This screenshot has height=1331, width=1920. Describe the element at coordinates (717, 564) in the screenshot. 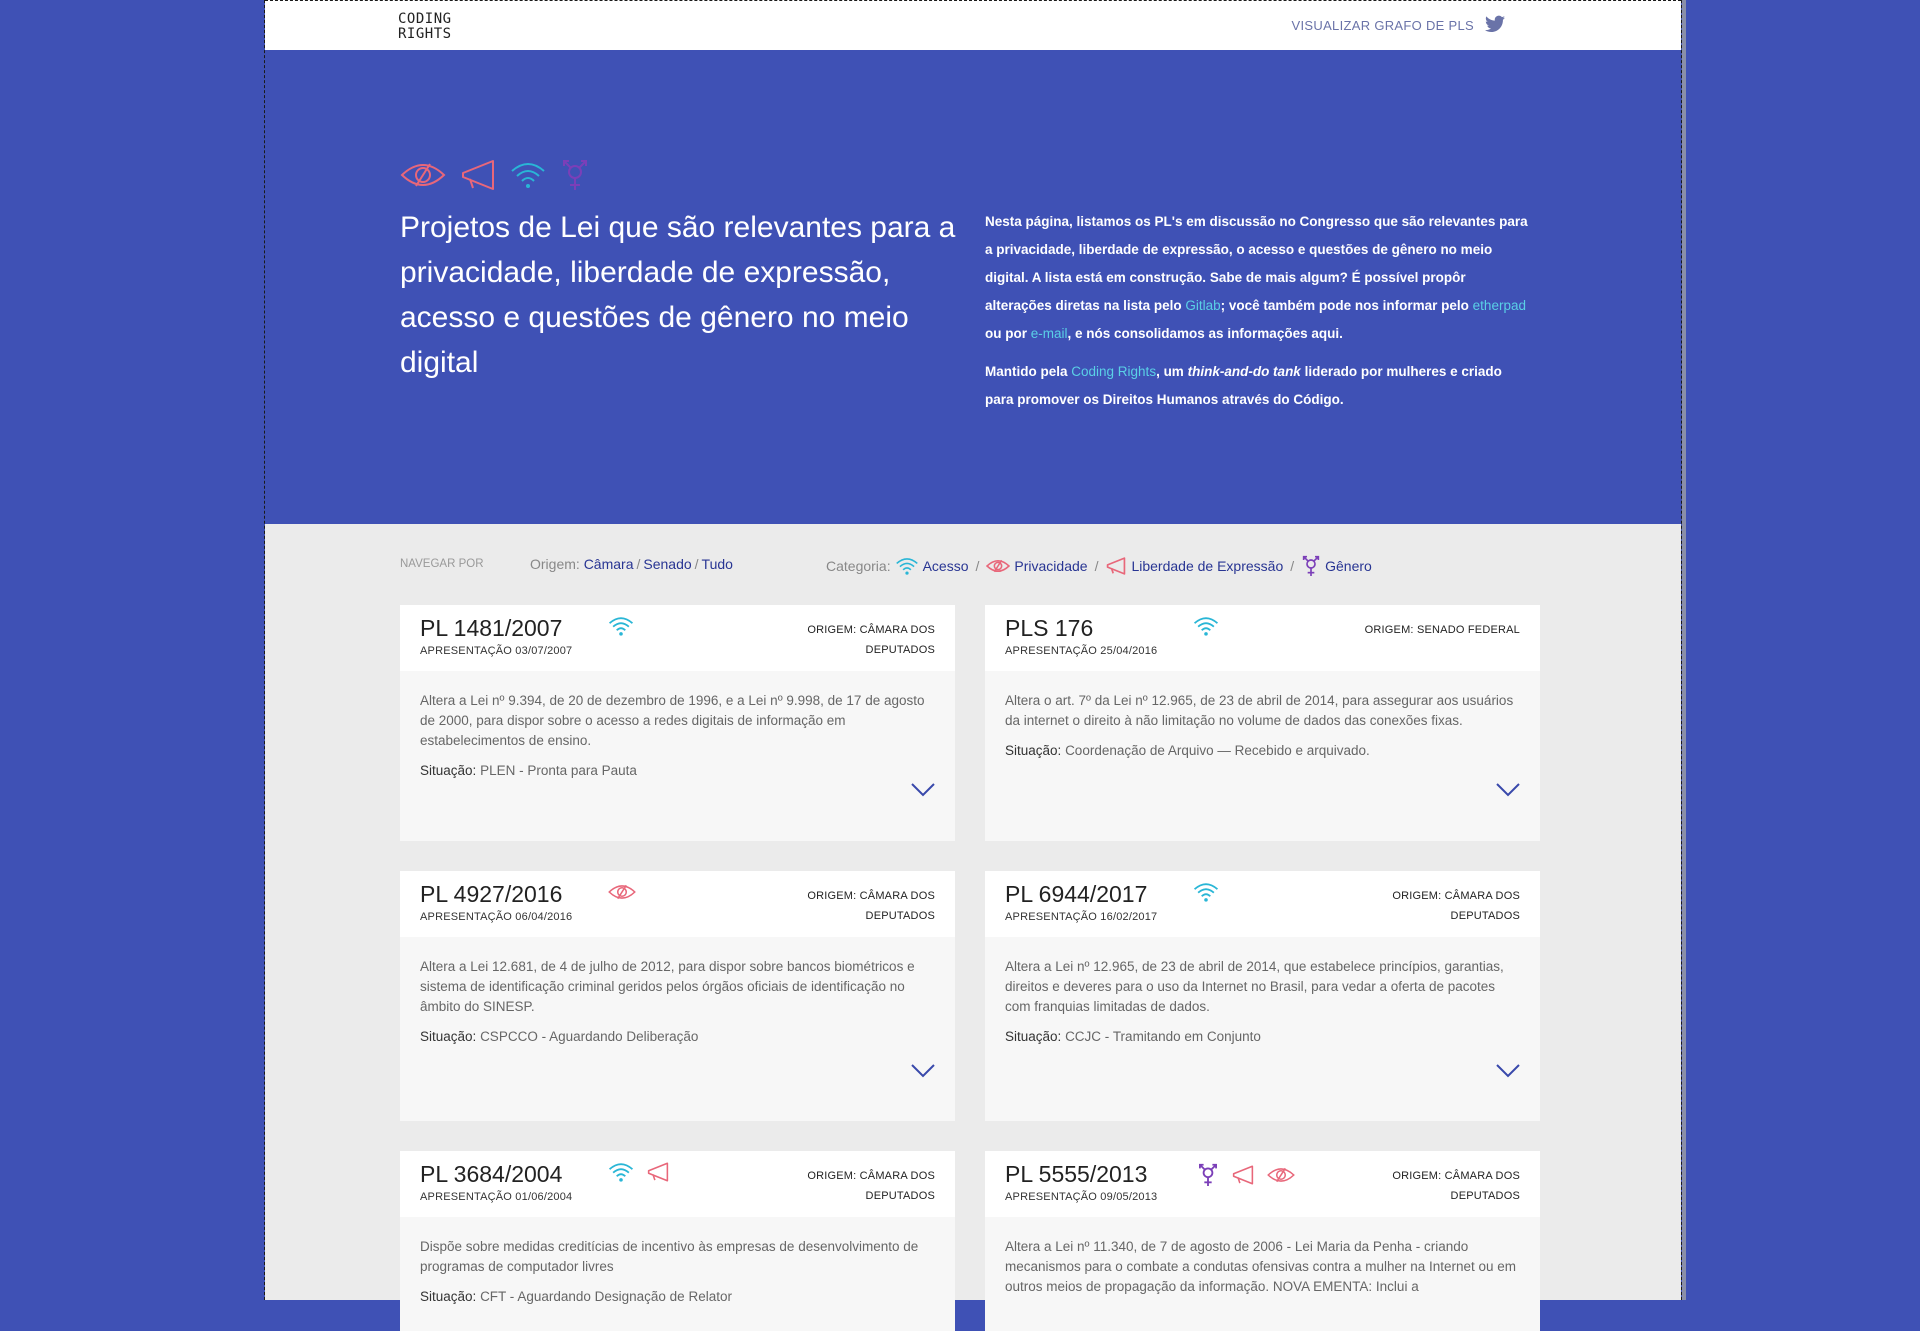

I see `origin-option-tudo: Tudo` at that location.